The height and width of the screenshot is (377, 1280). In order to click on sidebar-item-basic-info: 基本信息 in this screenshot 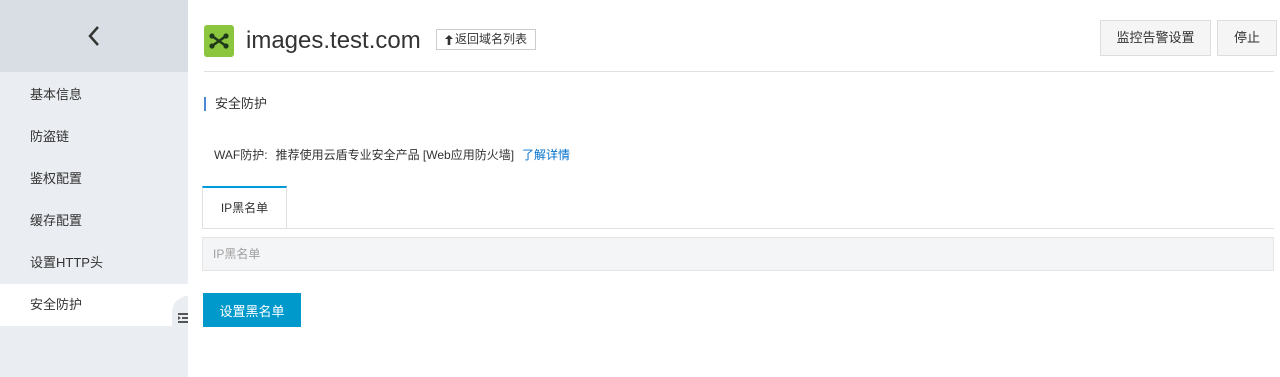, I will do `click(94, 95)`.